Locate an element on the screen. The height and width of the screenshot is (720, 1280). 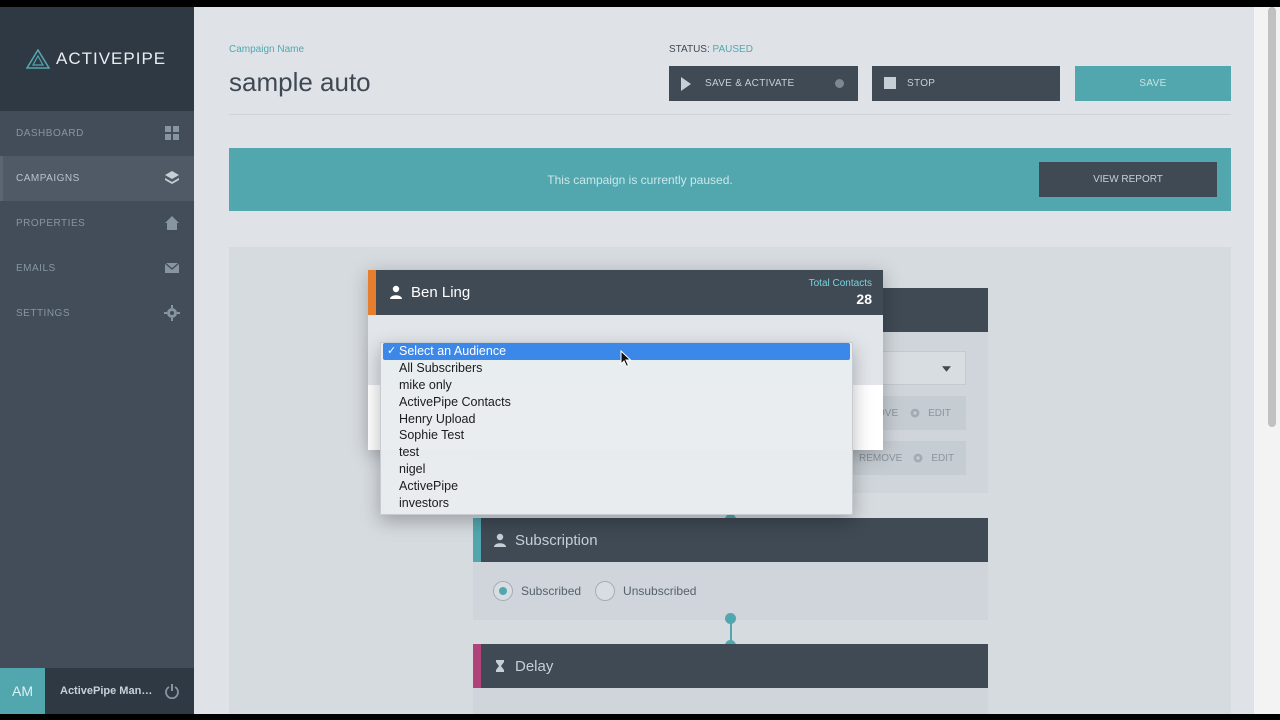
sidebar-item-settings: SETTINGS is located at coordinates (97, 313).